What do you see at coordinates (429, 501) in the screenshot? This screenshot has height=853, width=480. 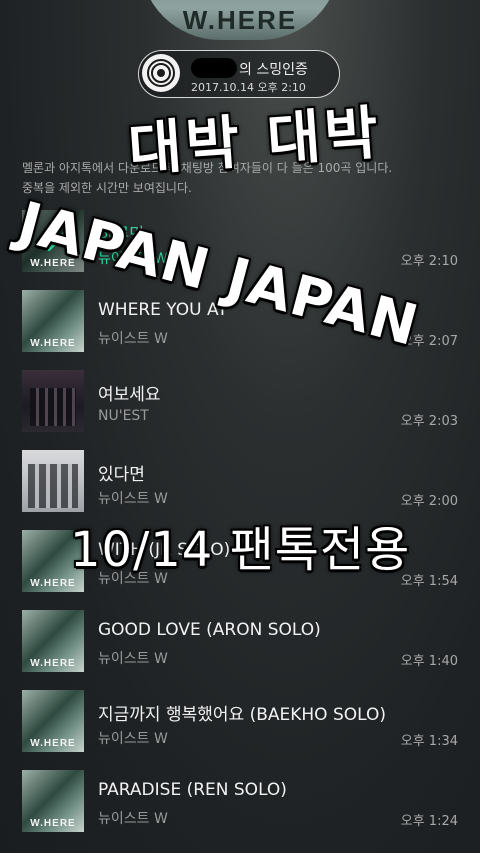 I see `track-time: 오후 2:00` at bounding box center [429, 501].